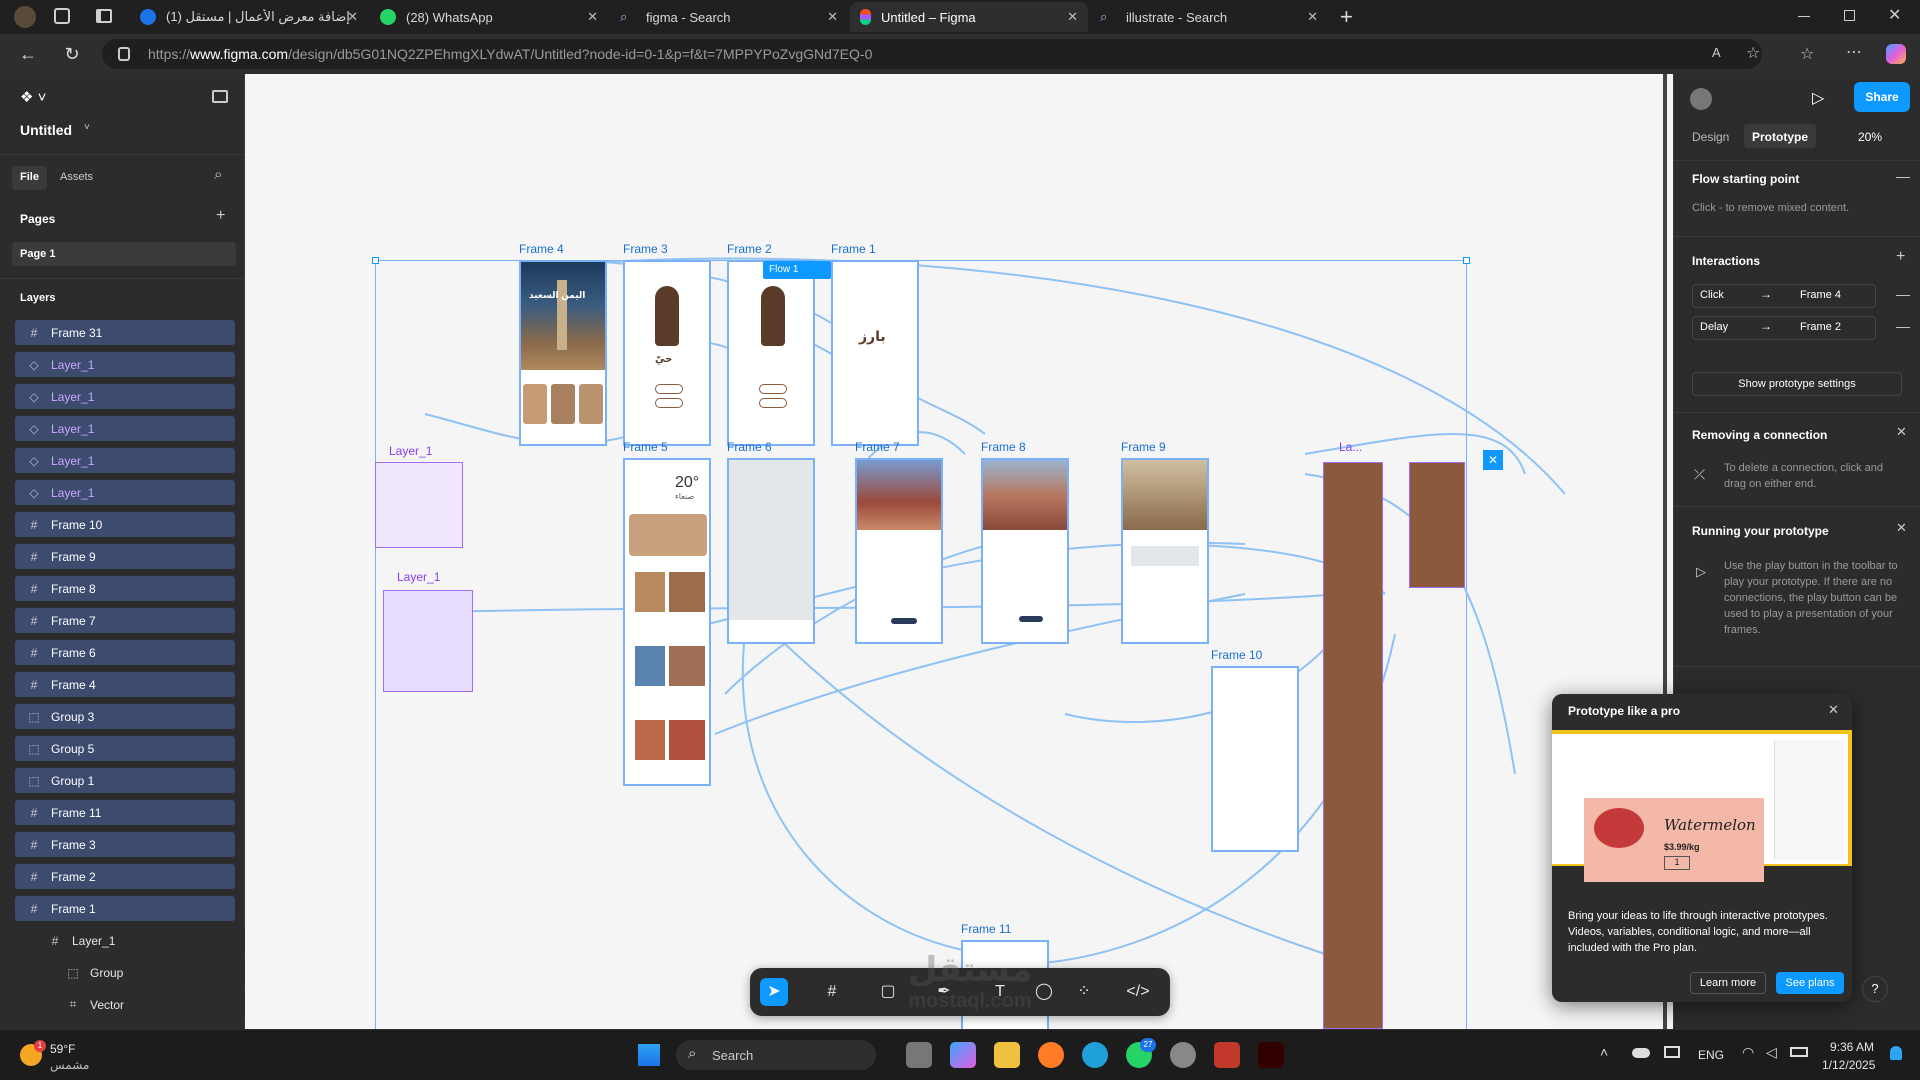 The height and width of the screenshot is (1080, 1920). Describe the element at coordinates (1143, 447) in the screenshot. I see `frame-label: Frame 9` at that location.